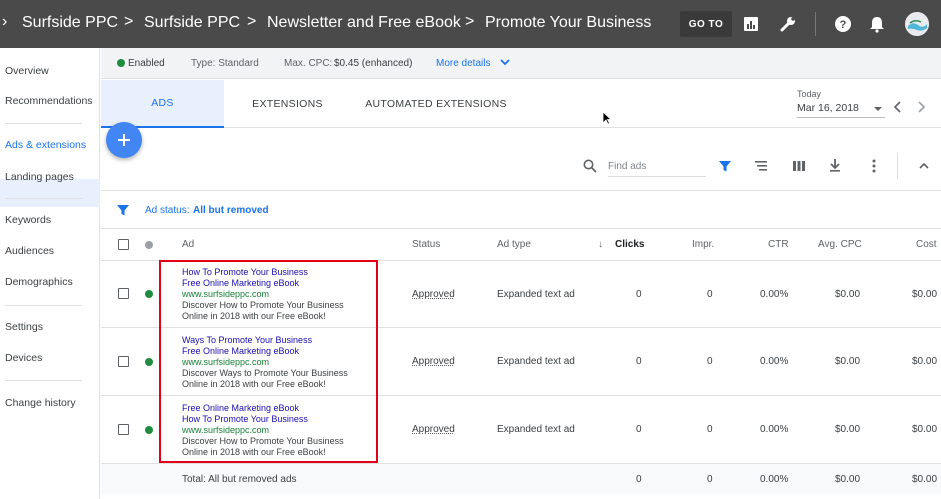  Describe the element at coordinates (521, 228) in the screenshot. I see `row-divider` at that location.